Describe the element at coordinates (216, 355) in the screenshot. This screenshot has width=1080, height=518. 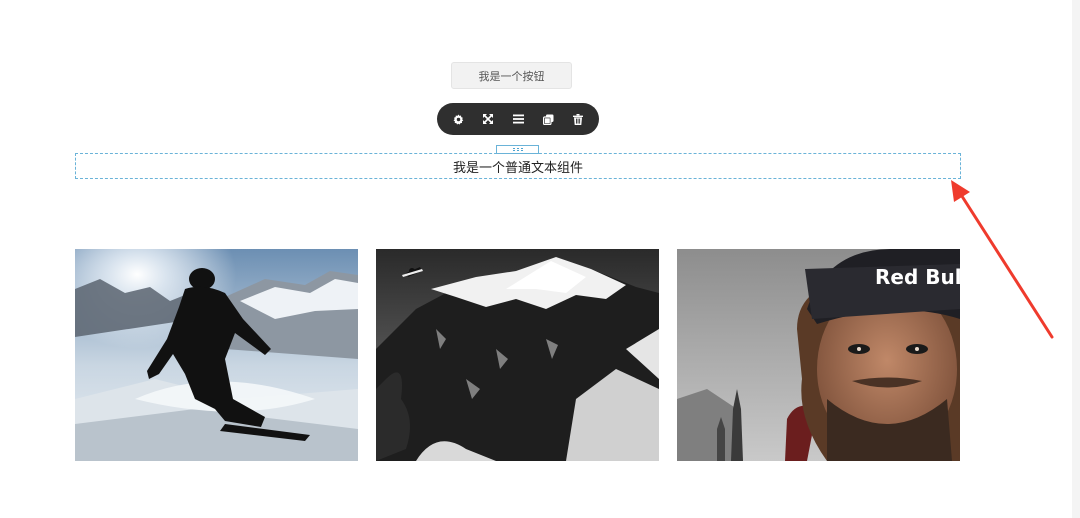
I see `gallery-image-snowboarder` at that location.